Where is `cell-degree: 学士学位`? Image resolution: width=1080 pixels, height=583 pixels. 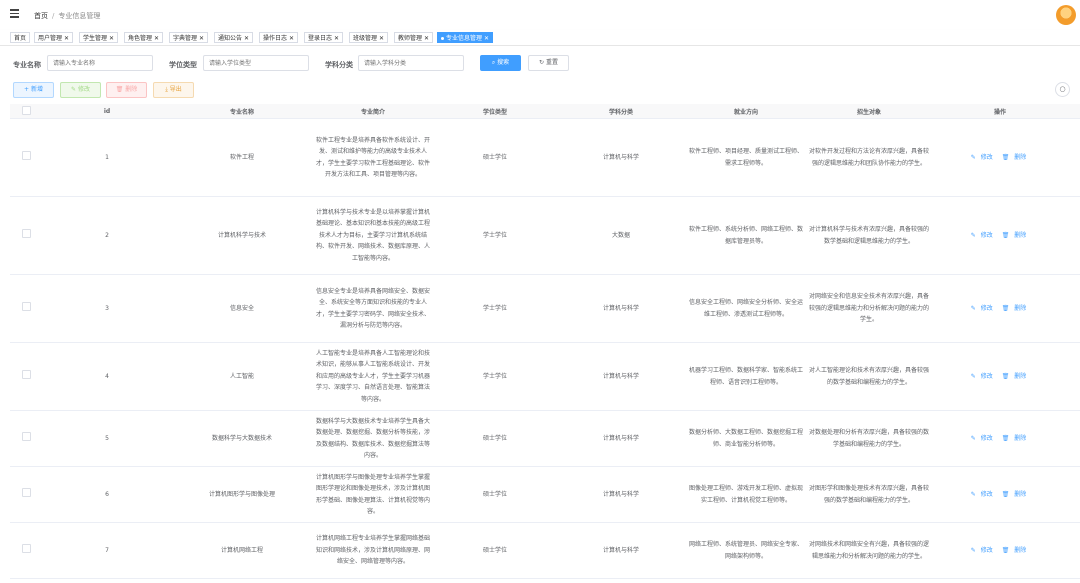 cell-degree: 学士学位 is located at coordinates (495, 235).